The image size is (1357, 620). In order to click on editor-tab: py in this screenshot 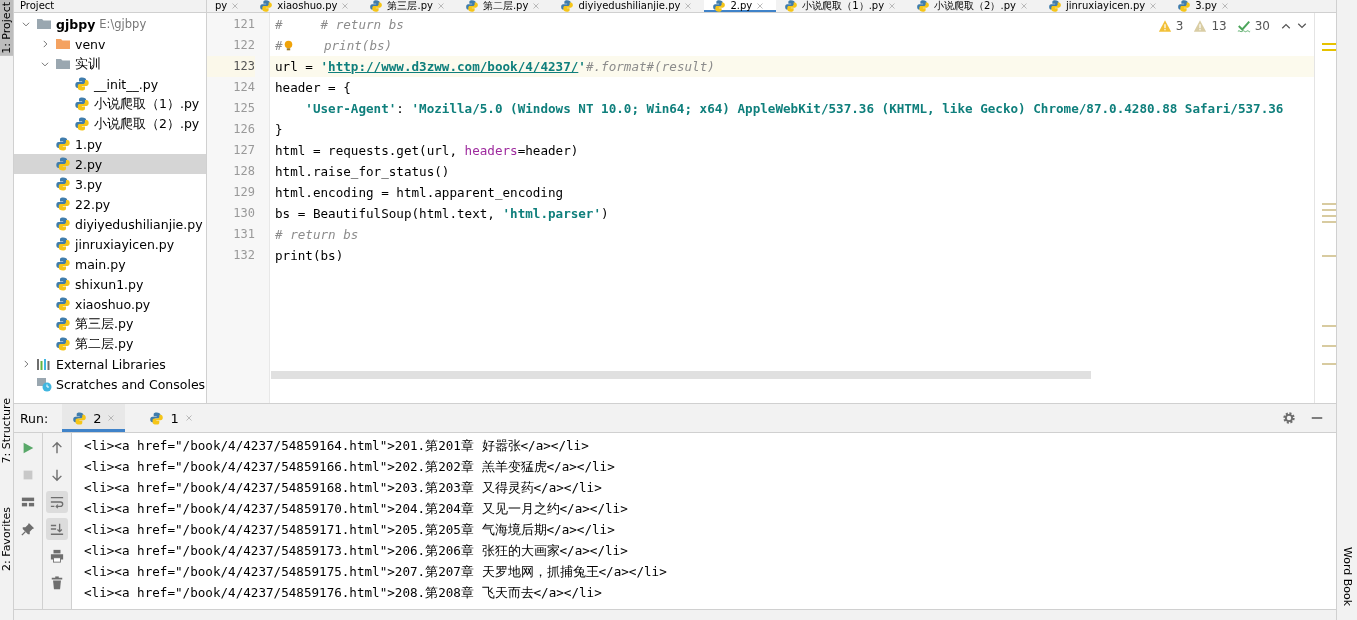, I will do `click(229, 6)`.